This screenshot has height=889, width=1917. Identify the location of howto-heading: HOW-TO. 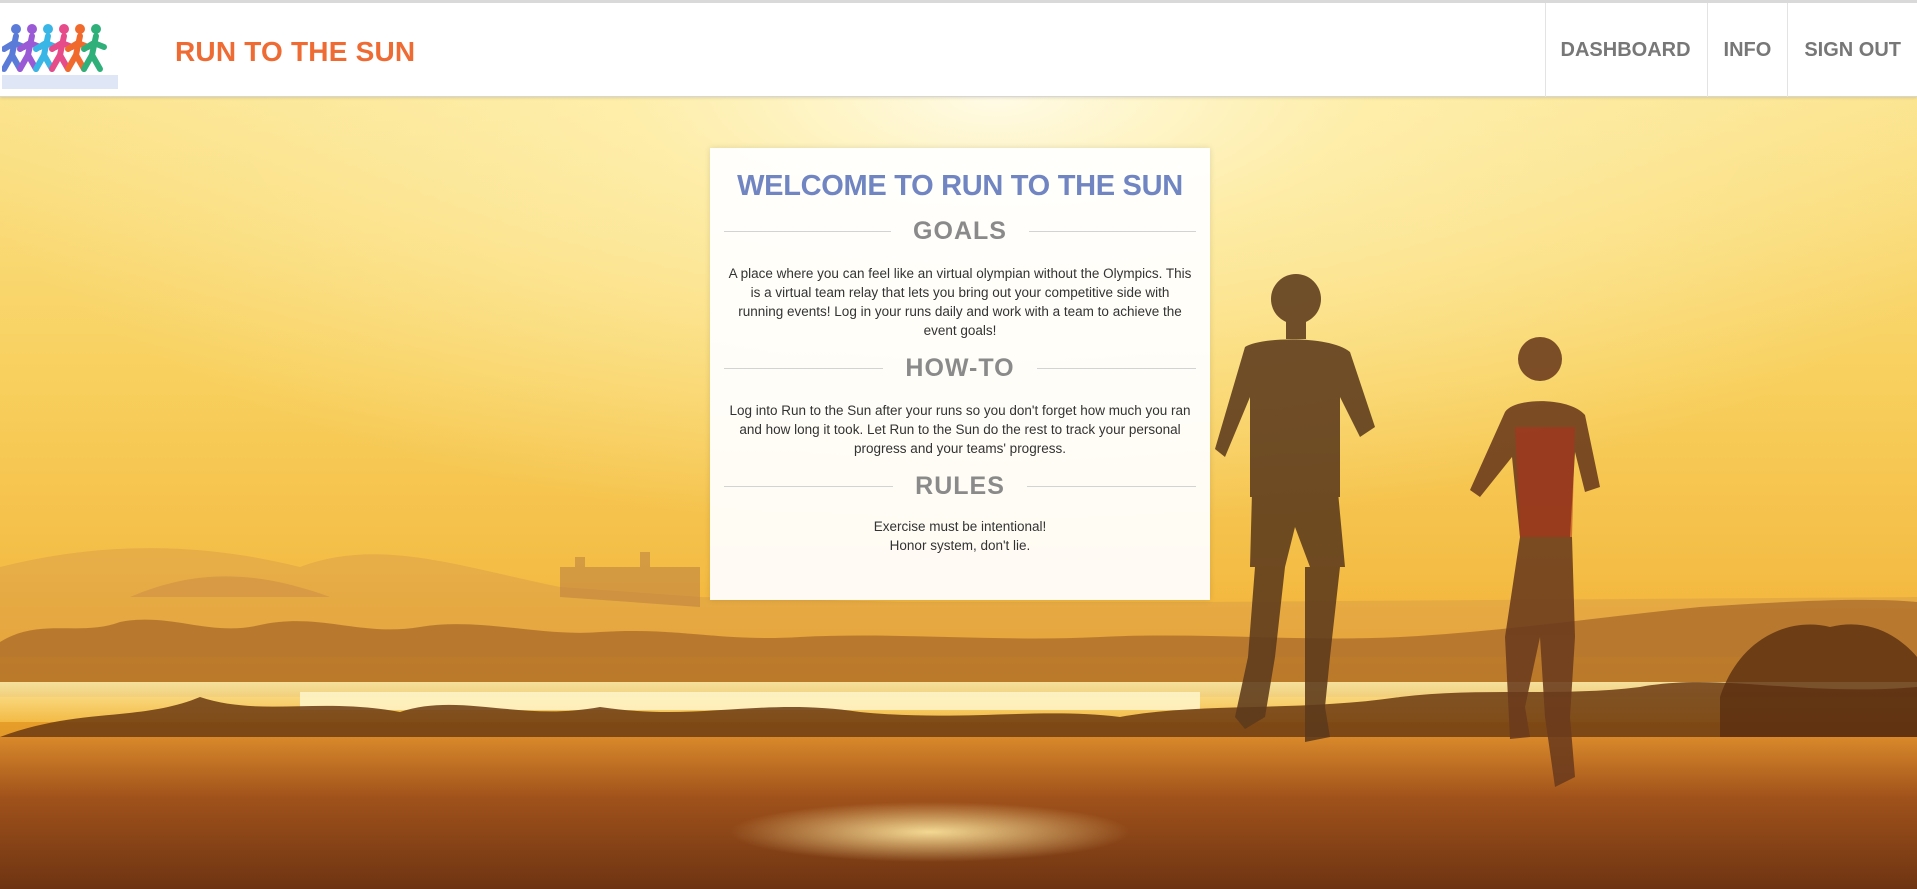
(960, 368).